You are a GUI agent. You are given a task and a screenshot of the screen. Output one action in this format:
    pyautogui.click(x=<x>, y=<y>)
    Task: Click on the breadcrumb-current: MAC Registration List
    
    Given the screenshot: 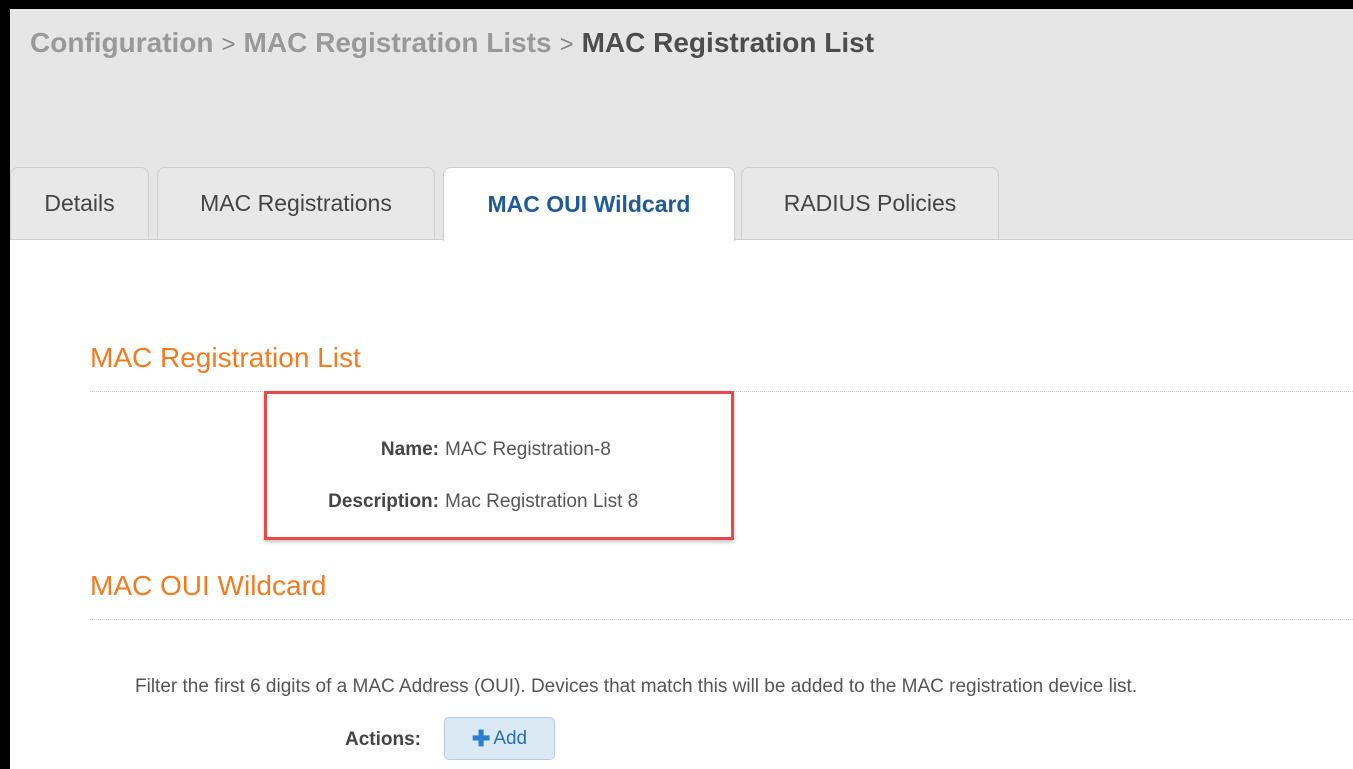 What is the action you would take?
    pyautogui.click(x=728, y=42)
    